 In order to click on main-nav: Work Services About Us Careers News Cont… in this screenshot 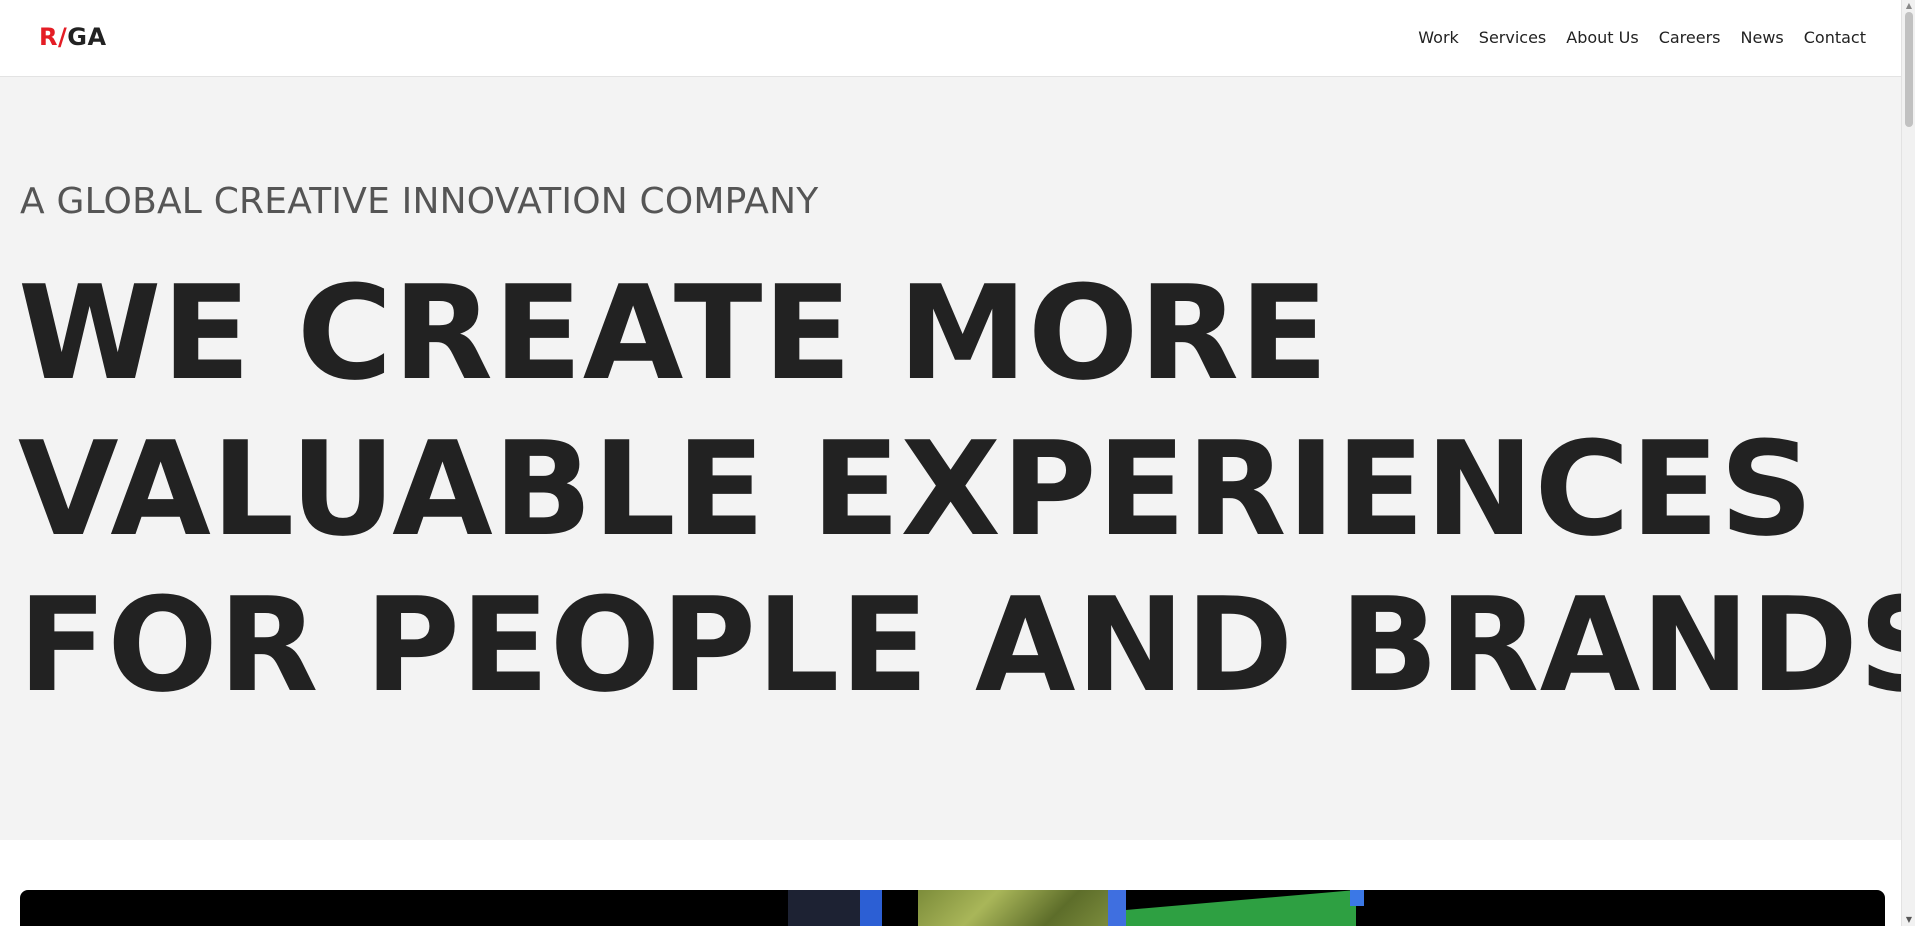, I will do `click(1642, 38)`.